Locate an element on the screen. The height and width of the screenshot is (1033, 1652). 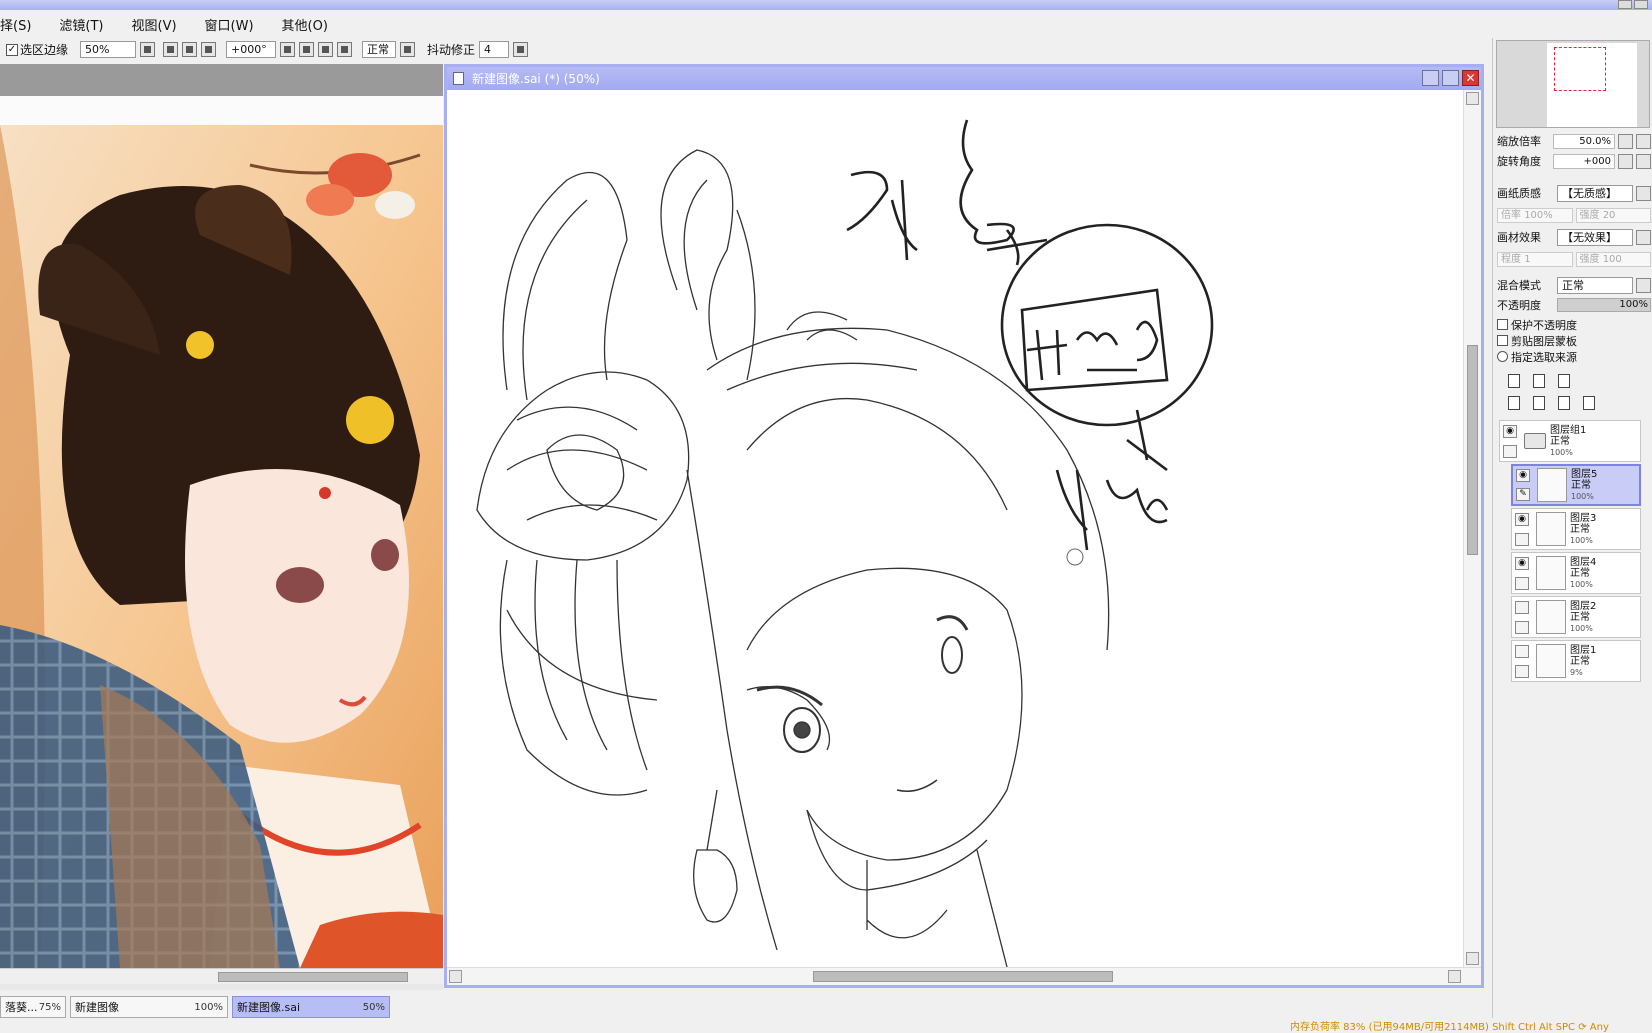
scroll-right-icon is located at coordinates (1454, 976).